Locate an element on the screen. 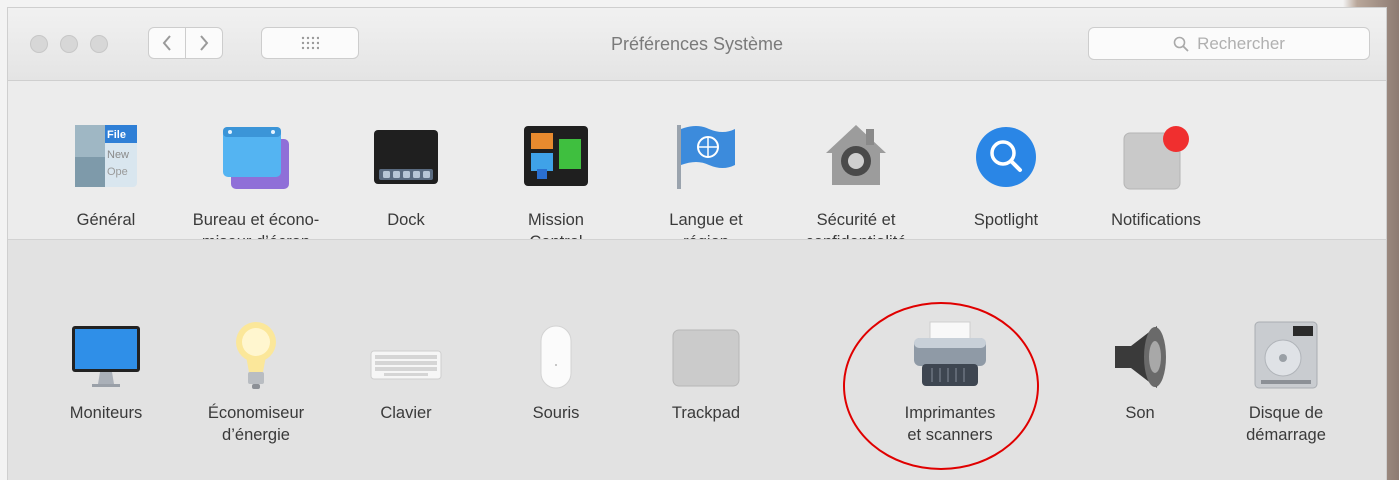  pref-sound: Son is located at coordinates (1140, 360).